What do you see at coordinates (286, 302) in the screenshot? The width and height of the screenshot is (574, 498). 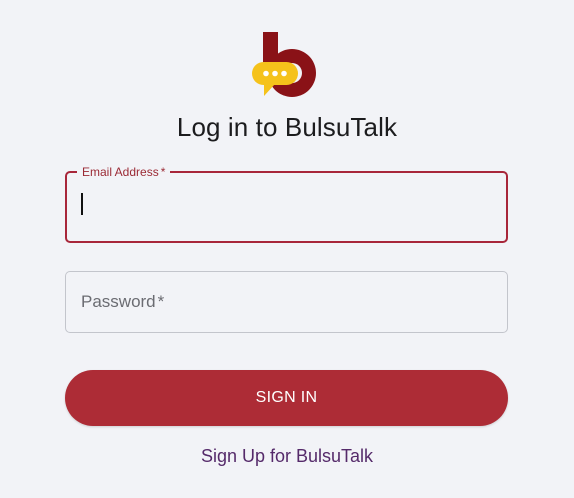 I see `password-field: Password *` at bounding box center [286, 302].